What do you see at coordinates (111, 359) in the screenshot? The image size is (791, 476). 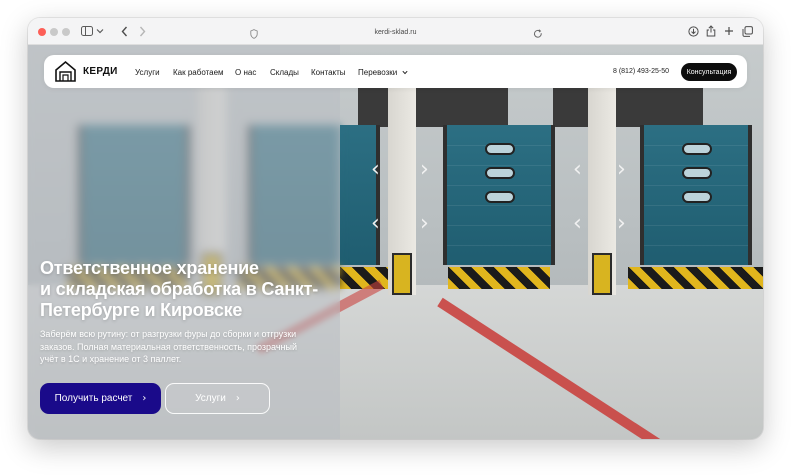 I see `hero-subtitle-line-3: учёт в 1С и хранение от 3 паллет.` at bounding box center [111, 359].